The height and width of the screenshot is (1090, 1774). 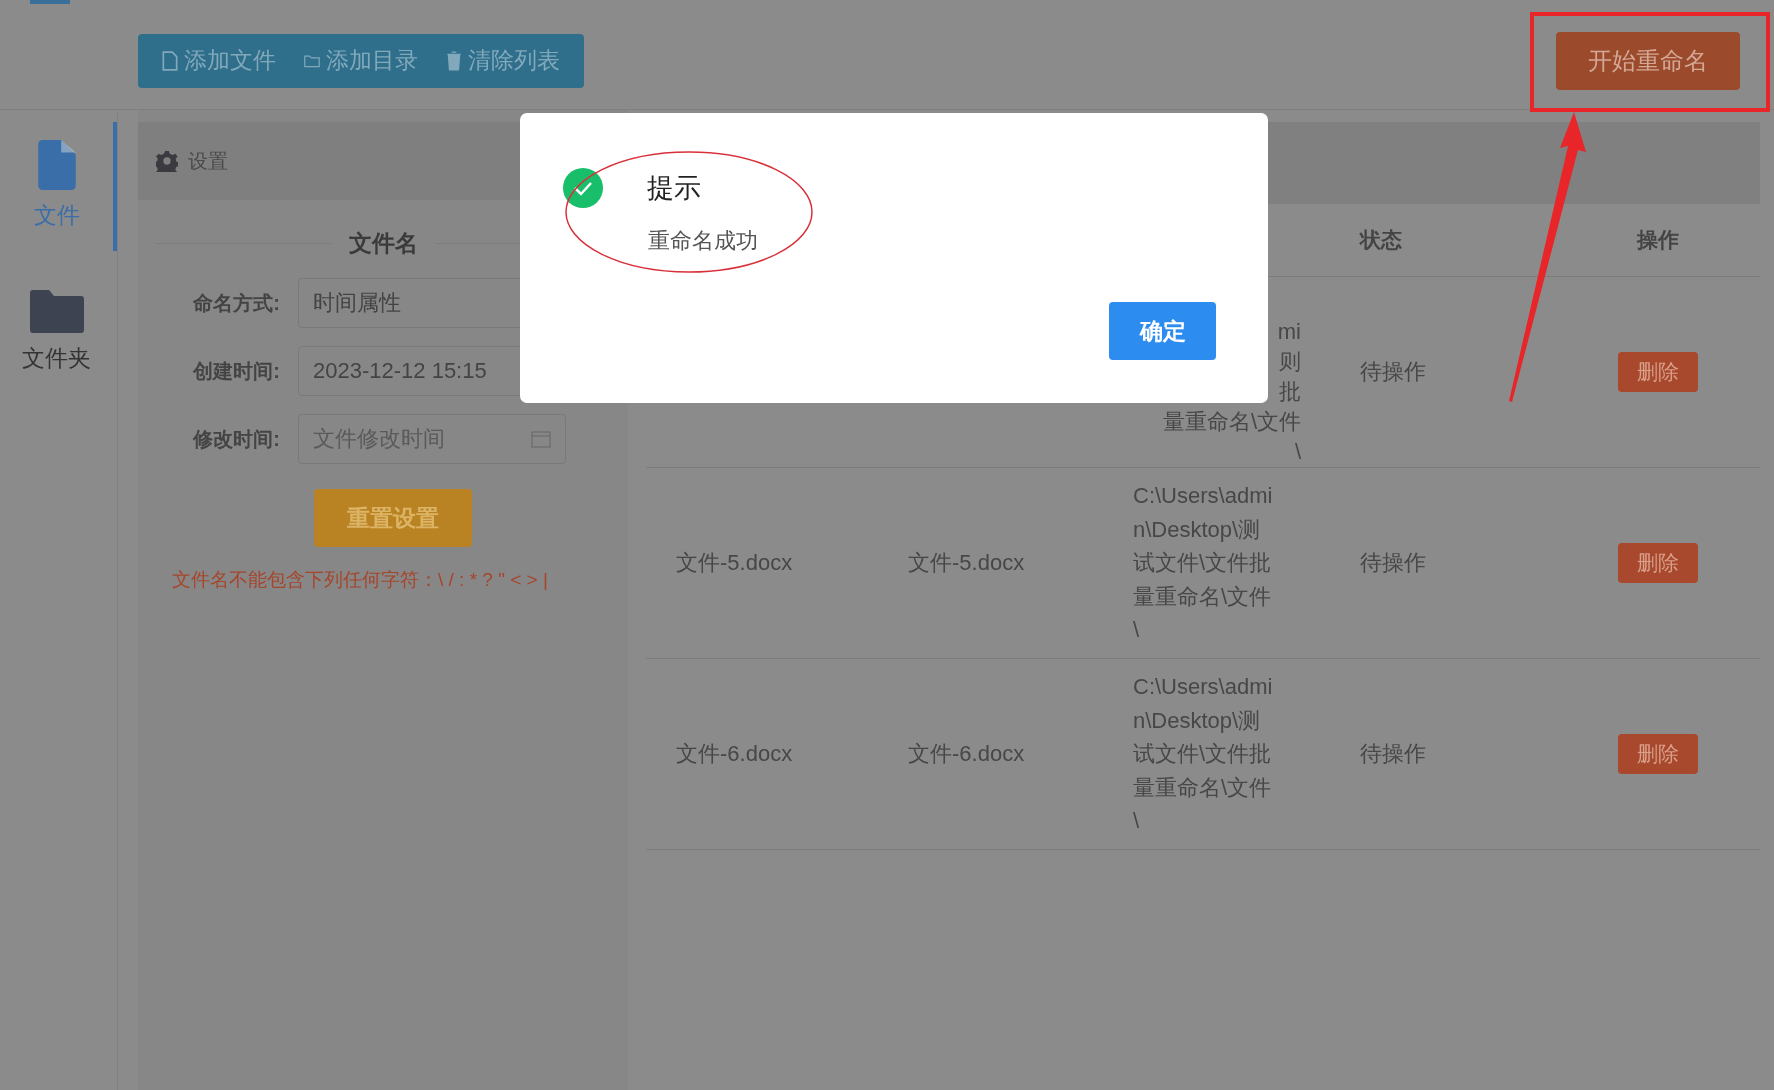 I want to click on toolbar-button: 添加文件, so click(x=219, y=60).